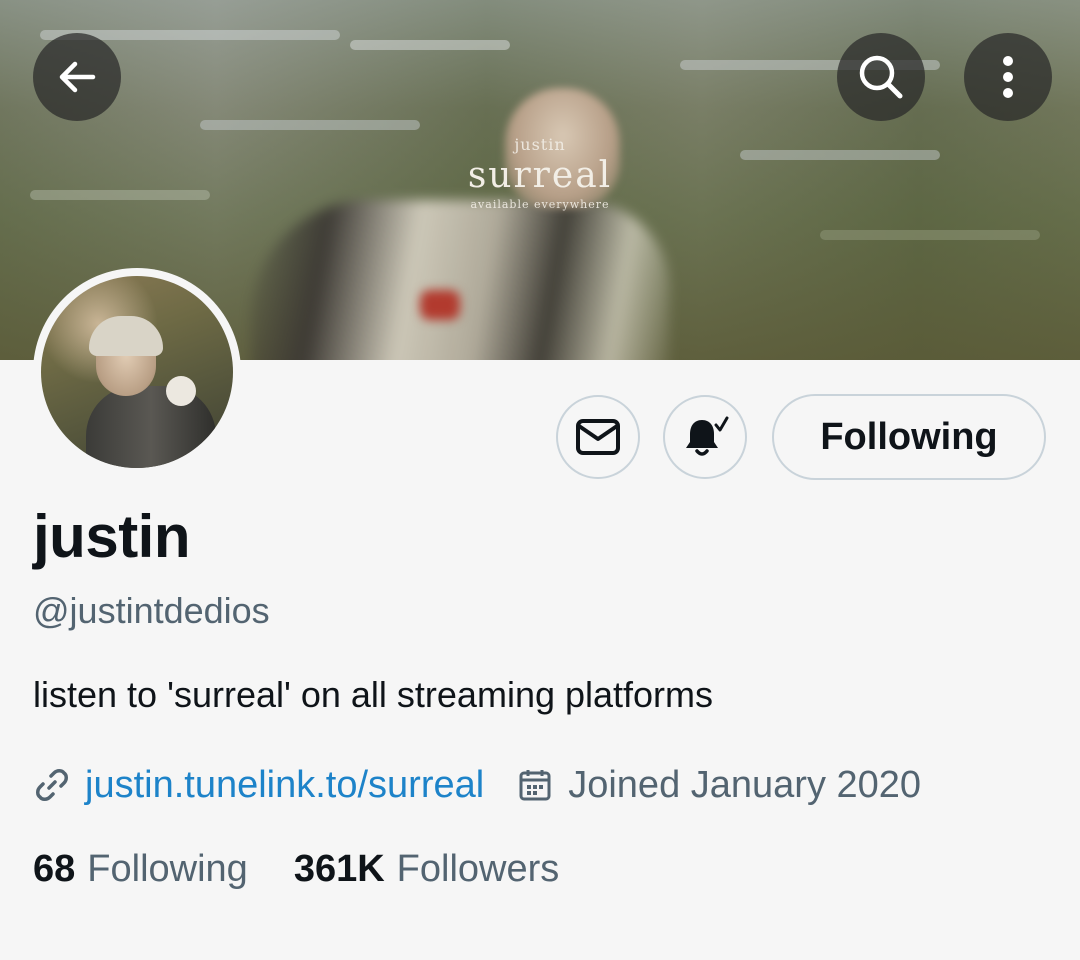 The width and height of the screenshot is (1080, 960). I want to click on following-label: Following, so click(167, 869).